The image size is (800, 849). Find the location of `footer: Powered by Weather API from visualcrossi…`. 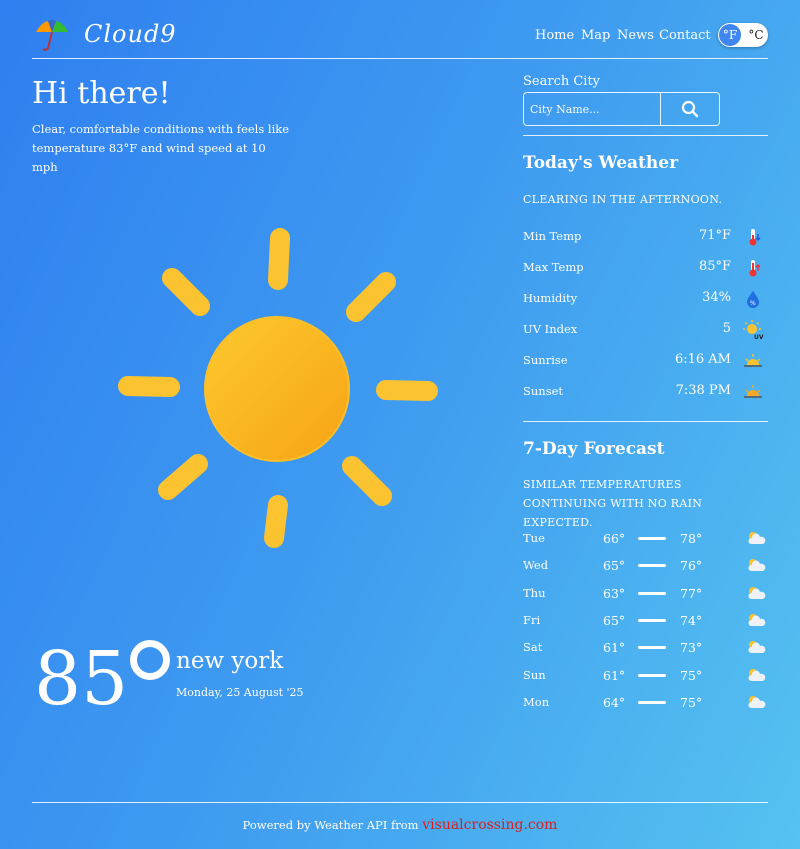

footer: Powered by Weather API from visualcrossi… is located at coordinates (400, 825).